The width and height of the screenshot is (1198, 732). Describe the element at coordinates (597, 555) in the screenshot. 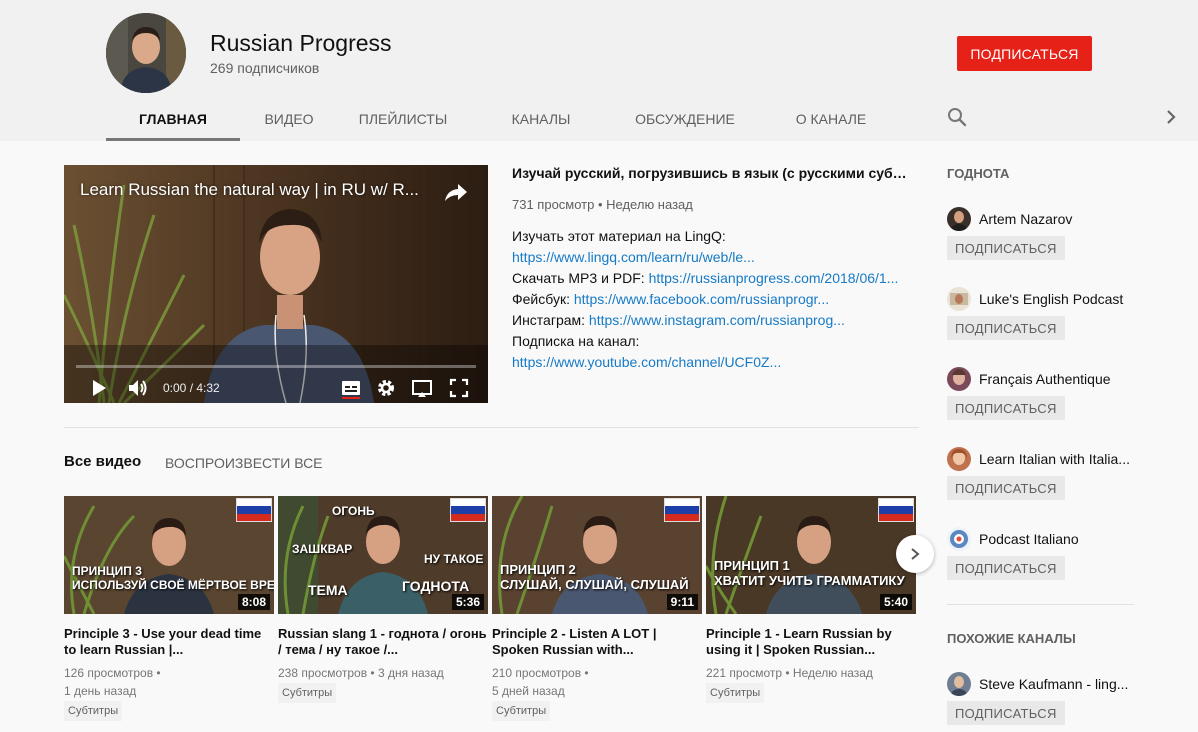

I see `video-thumbnail: ПРИНЦИП 2 СЛУШАЙ, СЛУШАЙ, СЛУШАЙ 9:11` at that location.